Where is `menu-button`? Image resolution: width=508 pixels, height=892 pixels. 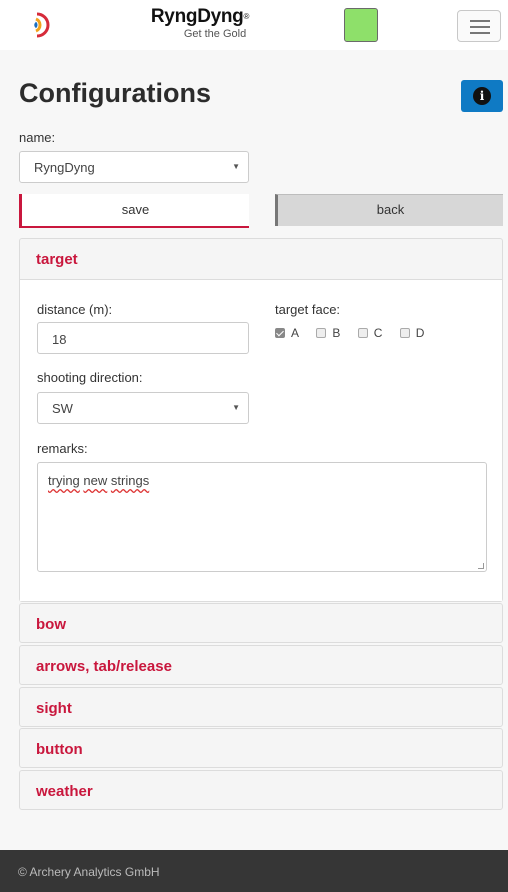
menu-button is located at coordinates (479, 26).